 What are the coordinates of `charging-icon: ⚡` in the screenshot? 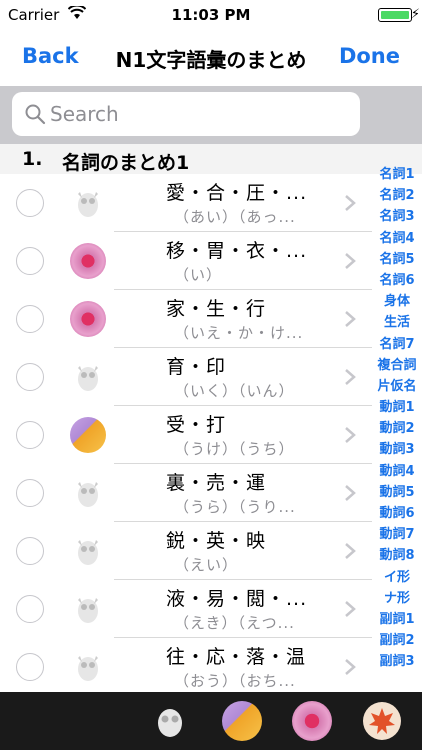 It's located at (415, 14).